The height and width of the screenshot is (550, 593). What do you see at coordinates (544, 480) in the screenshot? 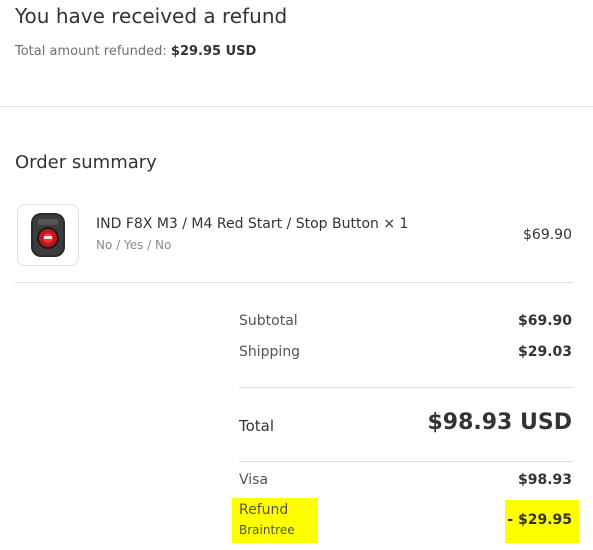
I see `payment-amount: $98.93` at bounding box center [544, 480].